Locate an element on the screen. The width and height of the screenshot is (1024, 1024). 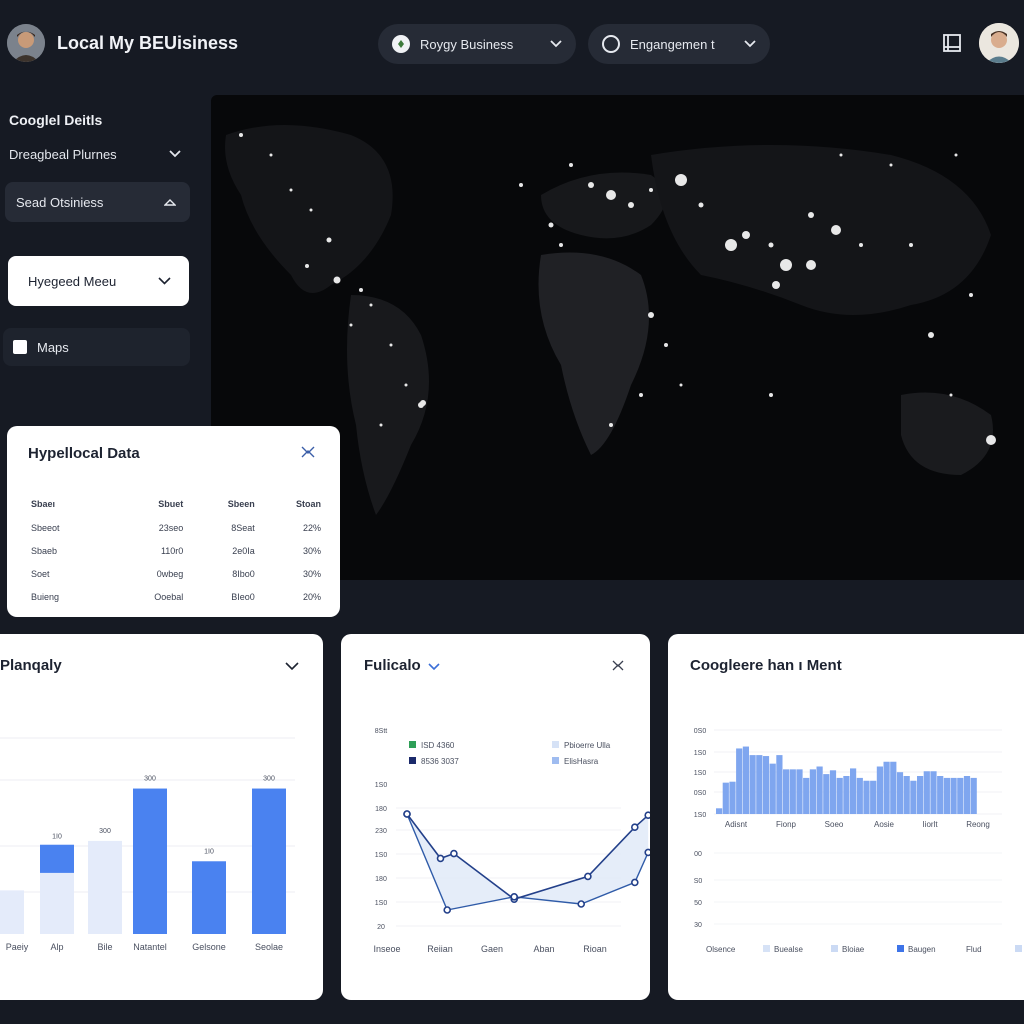
table-row: Sbeeot 23seo 8Seat 22% is located at coordinates (176, 527).